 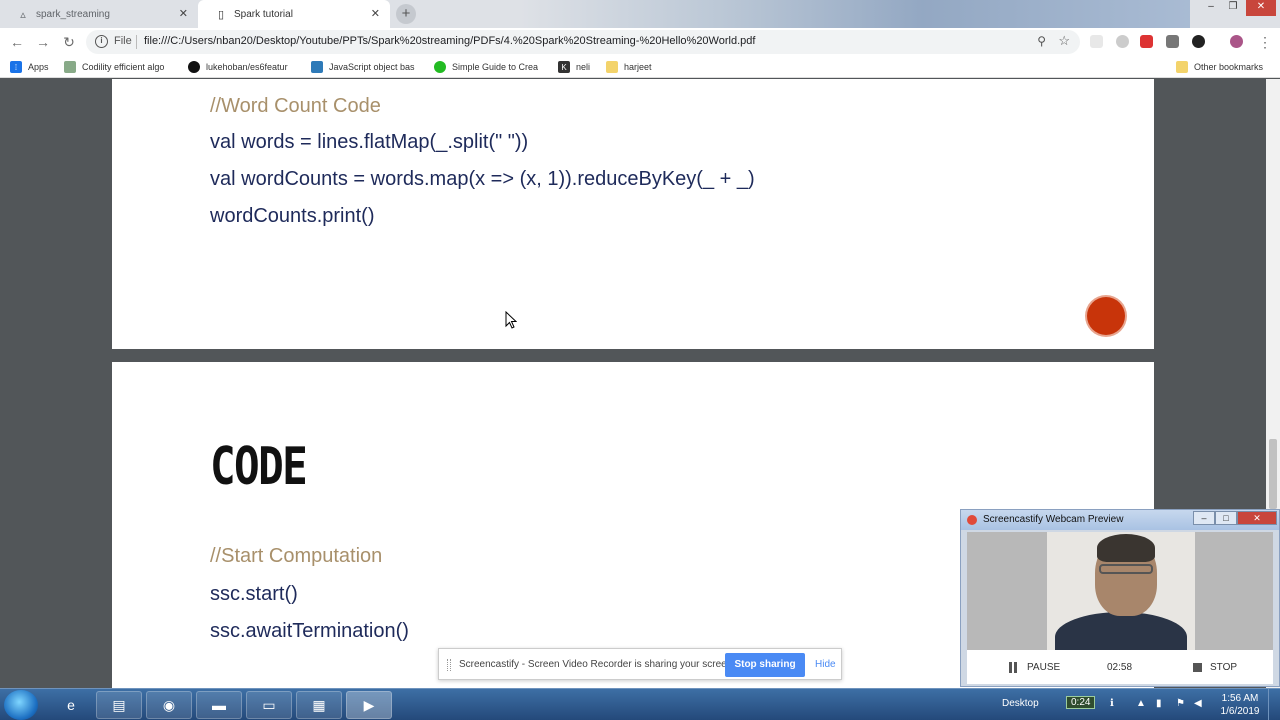 I want to click on show-desktop-button, so click(x=1274, y=704).